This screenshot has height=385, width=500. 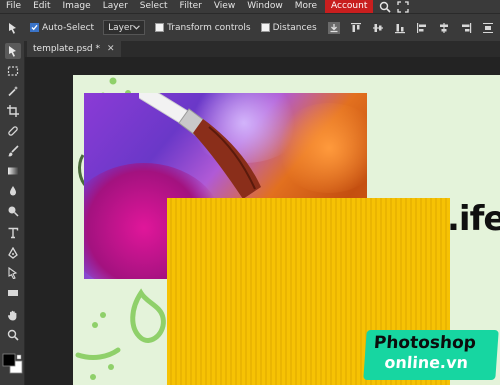 What do you see at coordinates (356, 28) in the screenshot?
I see `align-top-icon` at bounding box center [356, 28].